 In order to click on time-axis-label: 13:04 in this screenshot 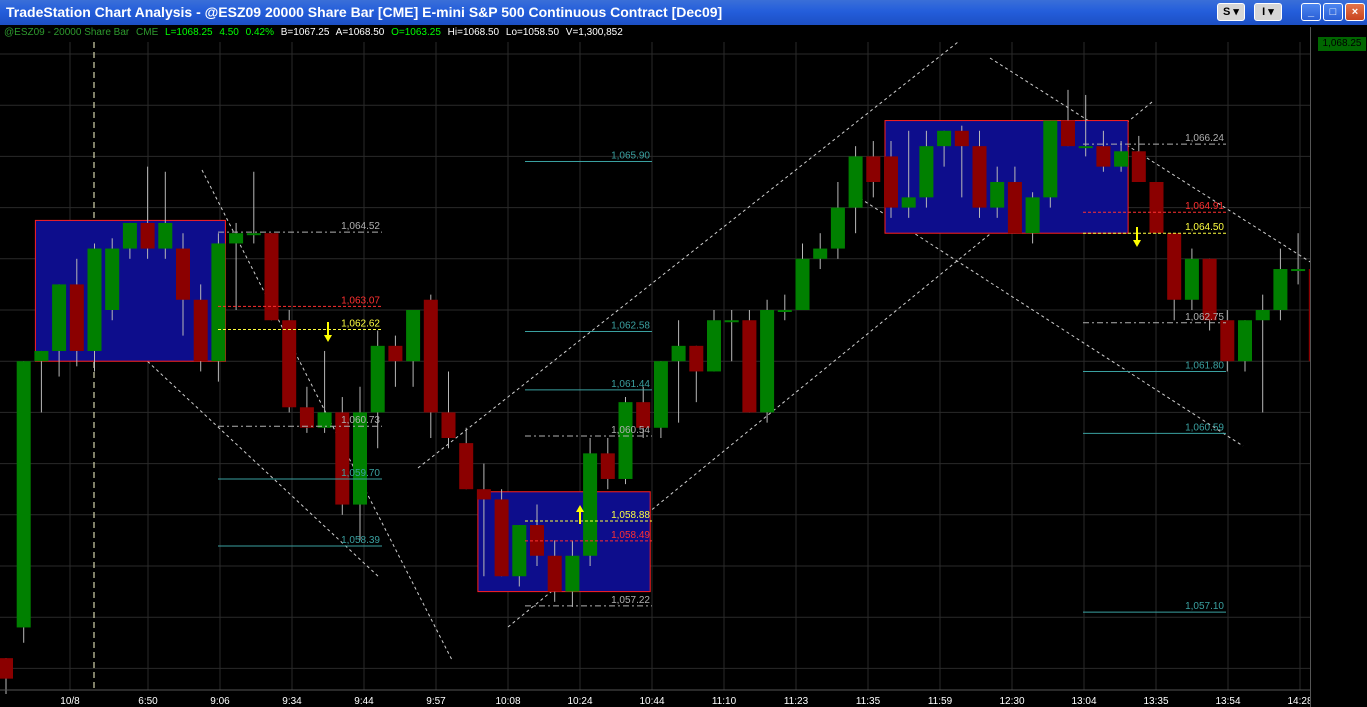, I will do `click(1083, 701)`.